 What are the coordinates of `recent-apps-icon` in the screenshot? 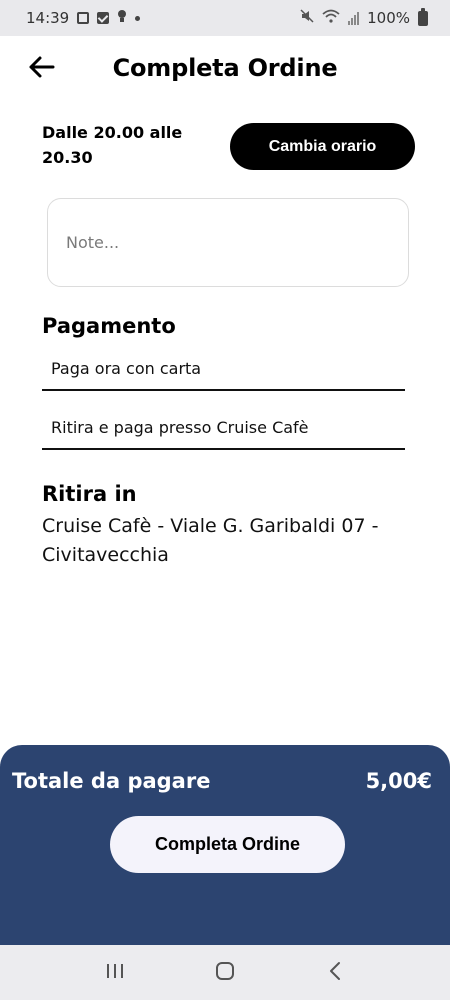 It's located at (115, 973).